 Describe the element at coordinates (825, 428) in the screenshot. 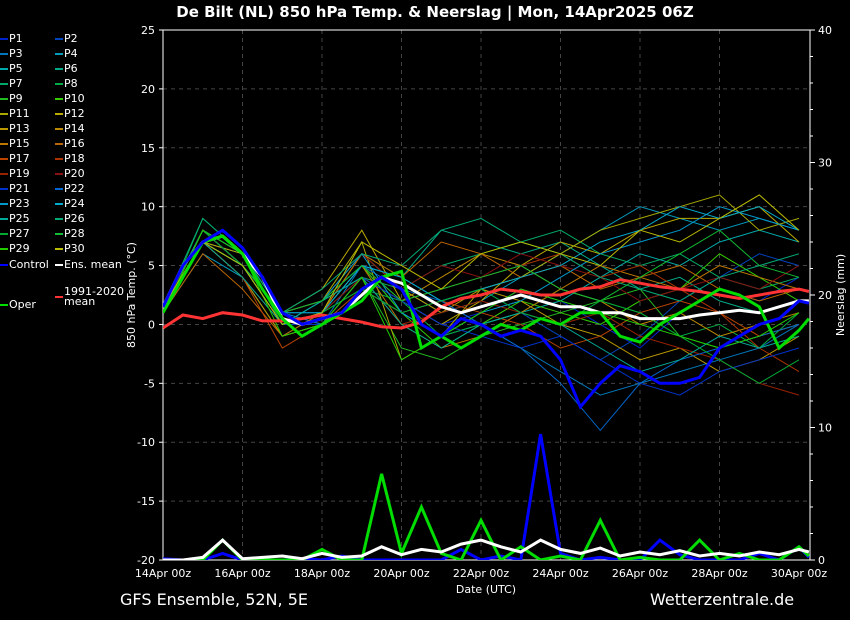

I see `y2-tick-label: 10` at that location.